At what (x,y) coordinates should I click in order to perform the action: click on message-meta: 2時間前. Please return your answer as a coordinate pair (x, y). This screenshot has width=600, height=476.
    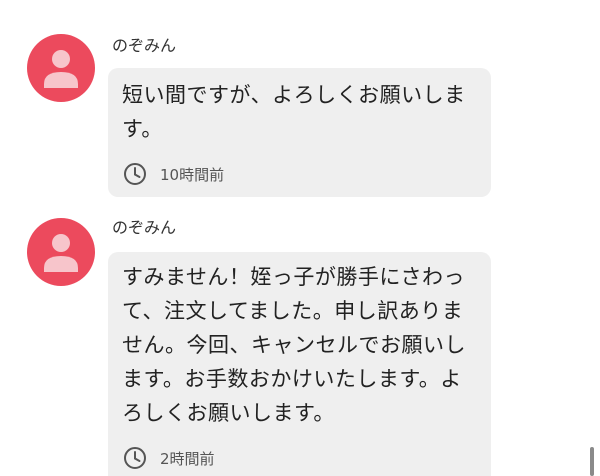
    Looking at the image, I should click on (168, 458).